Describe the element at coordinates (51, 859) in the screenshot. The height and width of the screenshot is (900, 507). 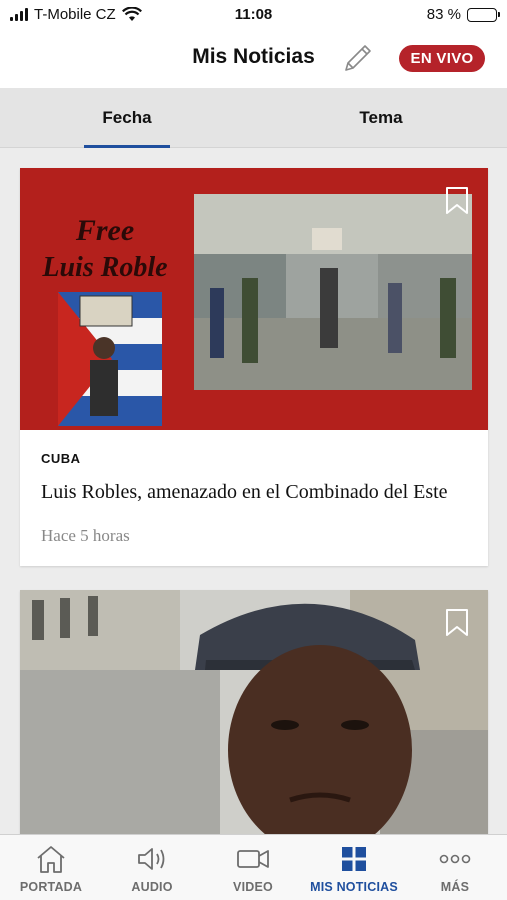
I see `home-icon` at that location.